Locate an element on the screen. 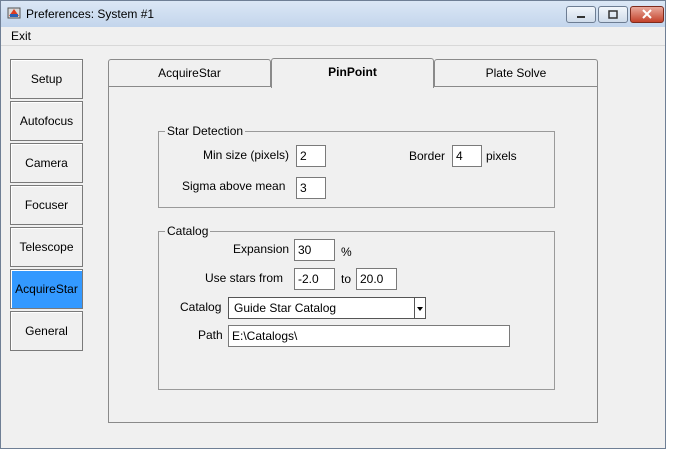  window-title: Preferences: System #1 is located at coordinates (90, 14).